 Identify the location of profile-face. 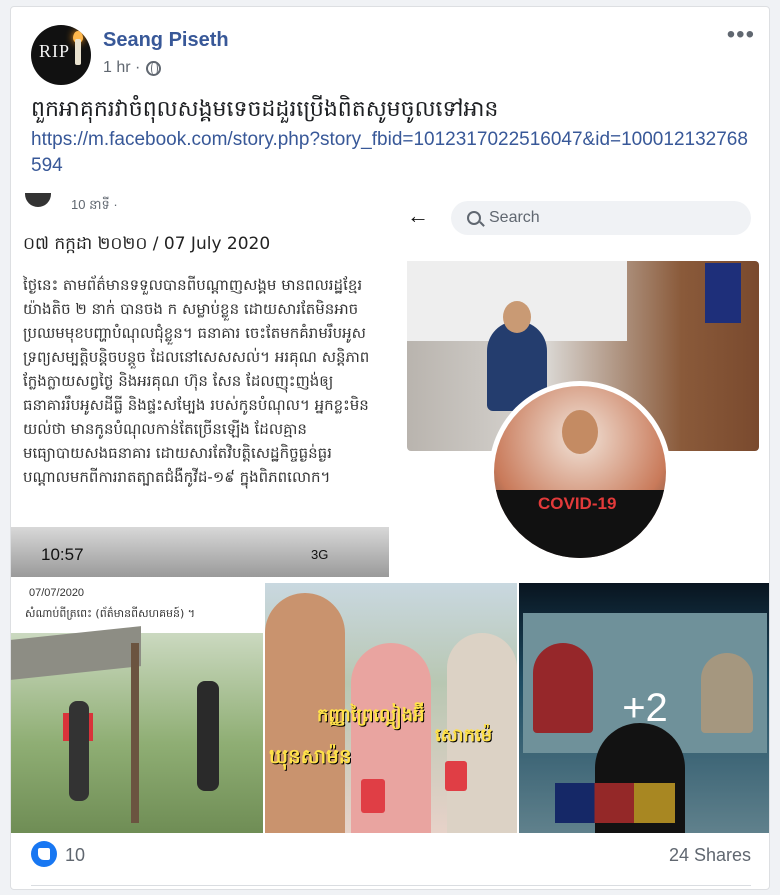
(580, 432).